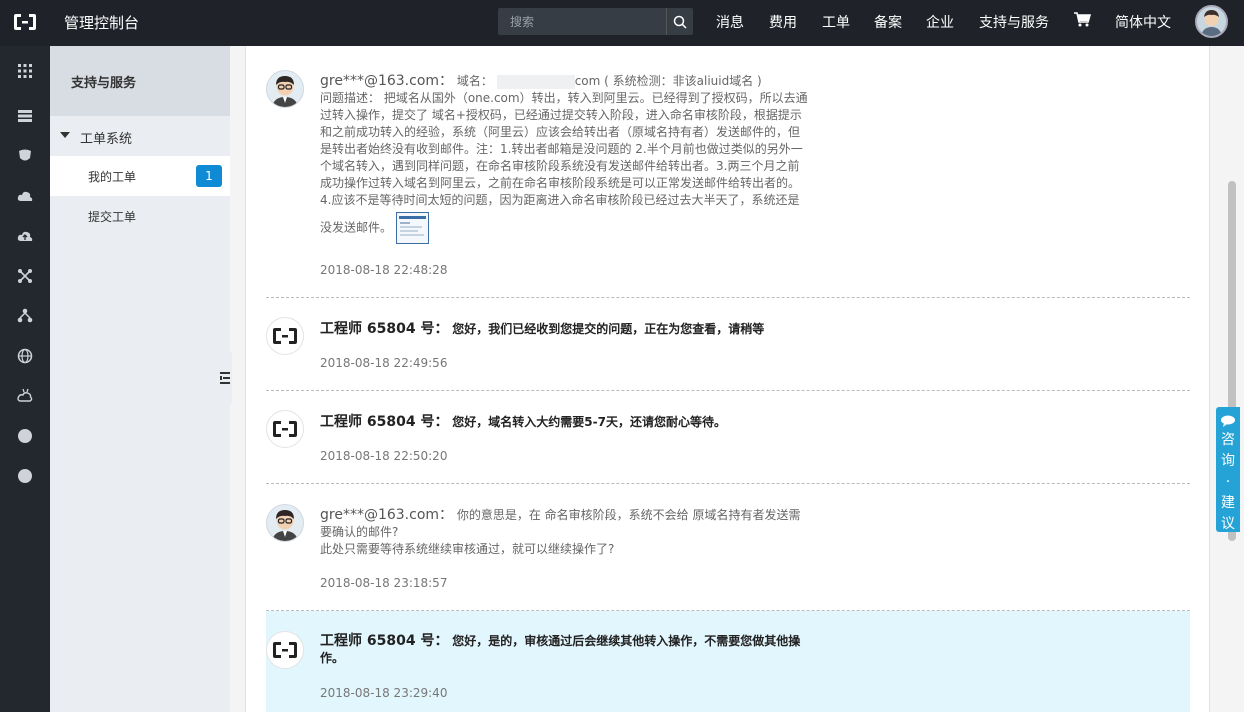  I want to click on message-timestamp: 2018-08-18 22:48:28, so click(384, 270).